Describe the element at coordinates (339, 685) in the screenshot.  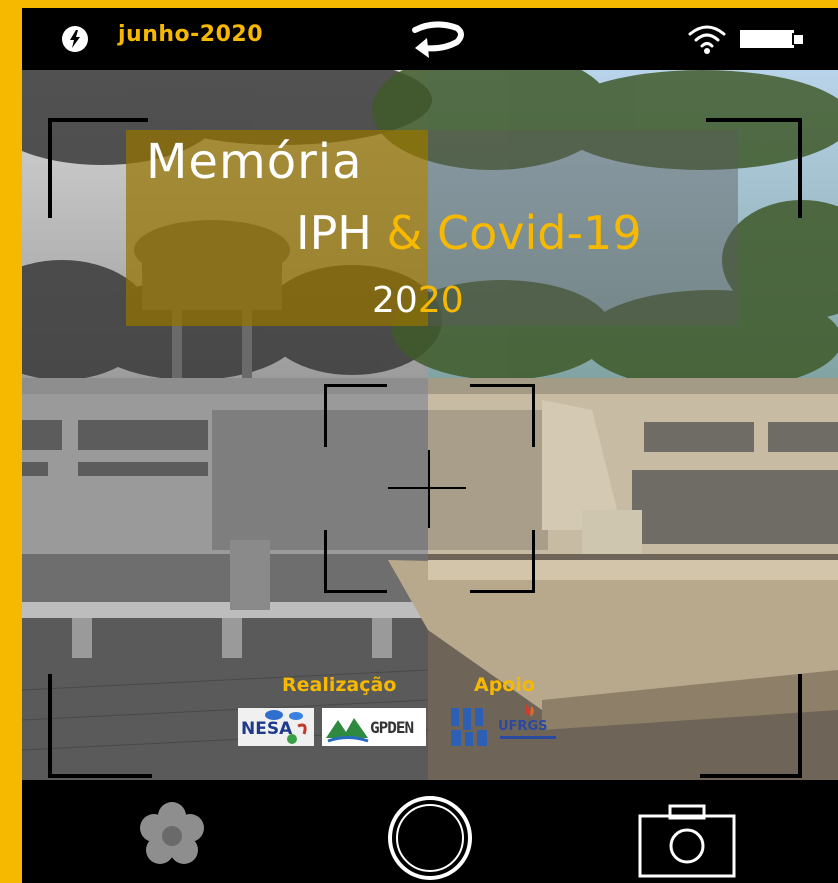
I see `realizacao-label: Realização` at that location.